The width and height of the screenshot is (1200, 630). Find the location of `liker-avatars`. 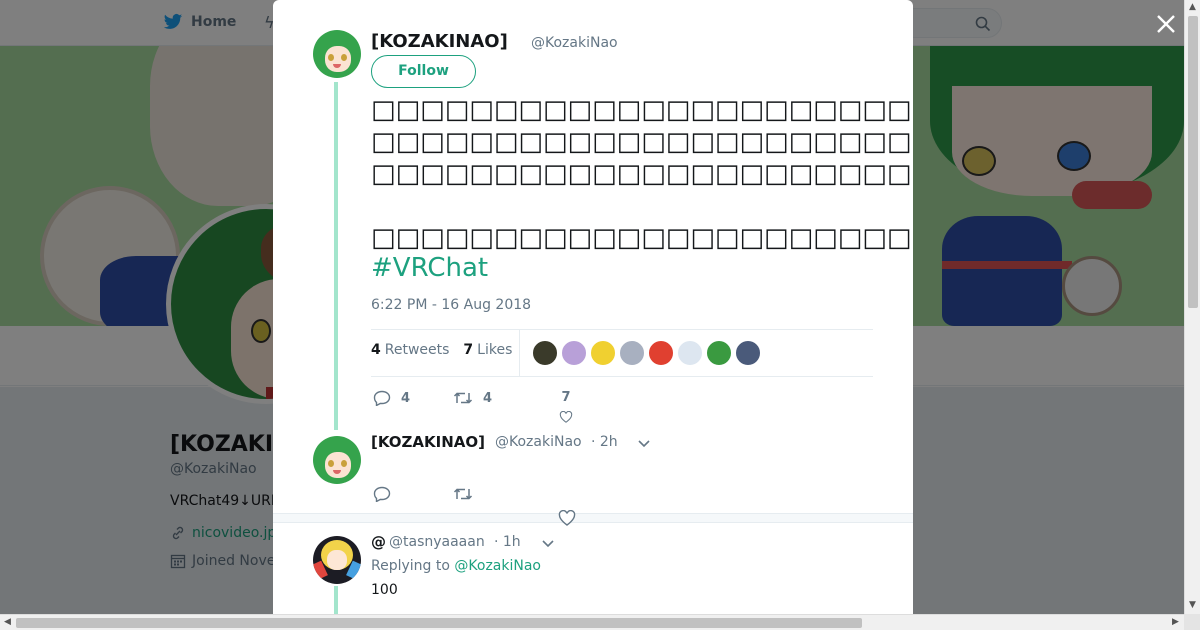

liker-avatars is located at coordinates (646, 353).